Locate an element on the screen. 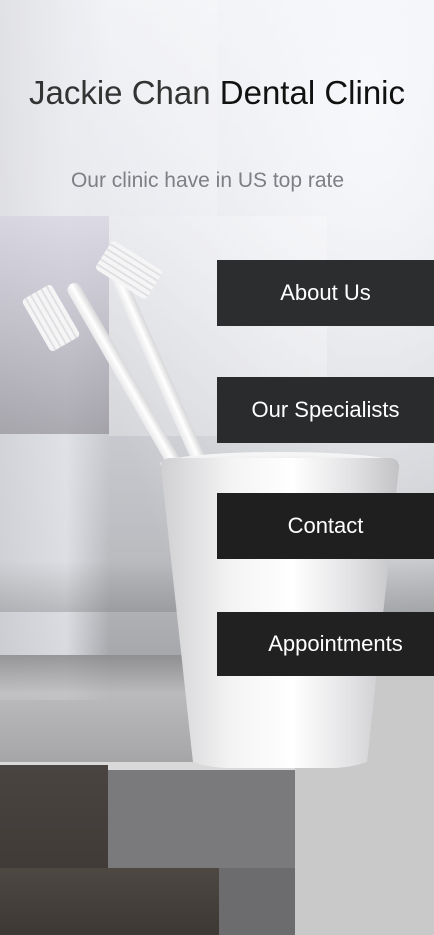 The image size is (434, 935). contact-button: Contact is located at coordinates (325, 526).